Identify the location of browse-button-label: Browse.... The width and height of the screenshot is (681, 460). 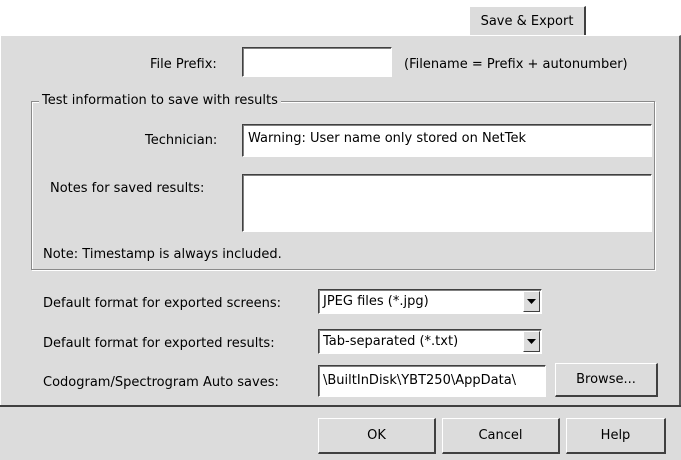
(606, 379).